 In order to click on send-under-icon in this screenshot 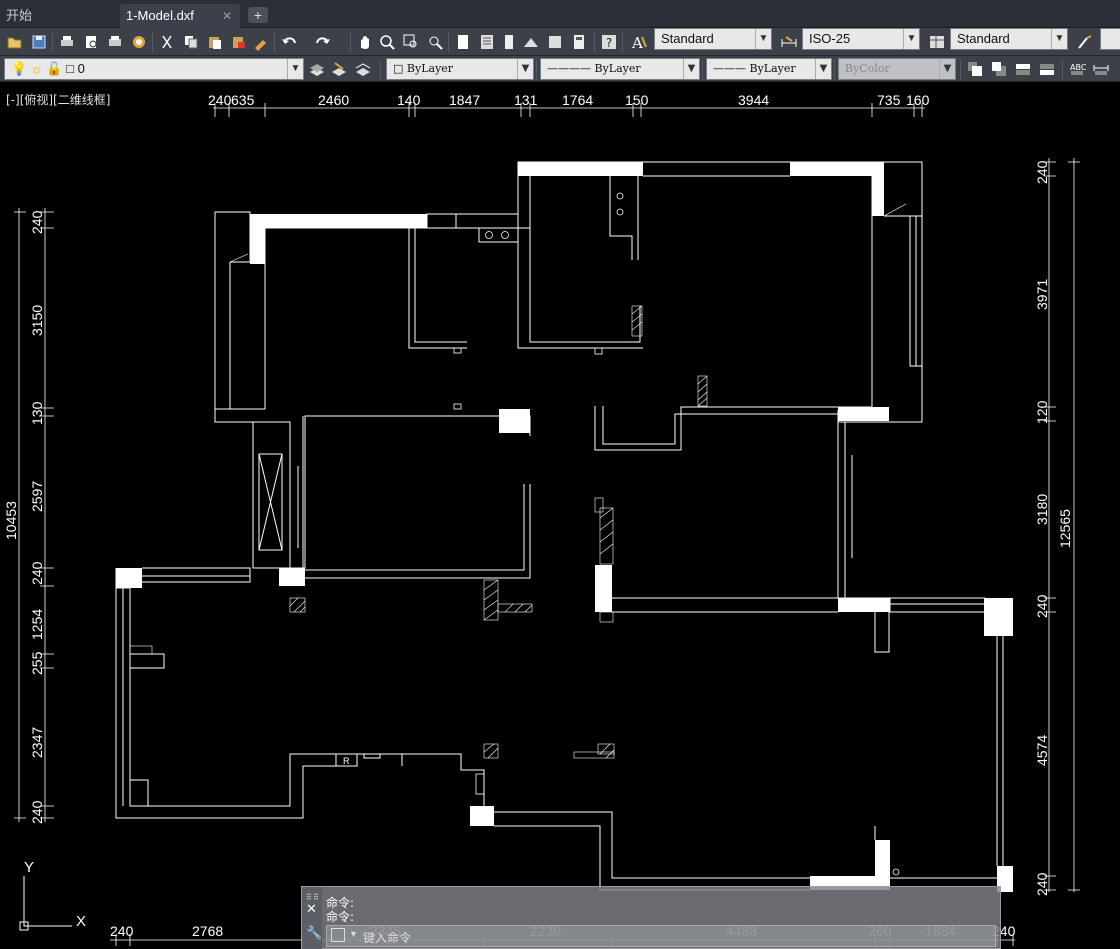, I will do `click(1047, 69)`.